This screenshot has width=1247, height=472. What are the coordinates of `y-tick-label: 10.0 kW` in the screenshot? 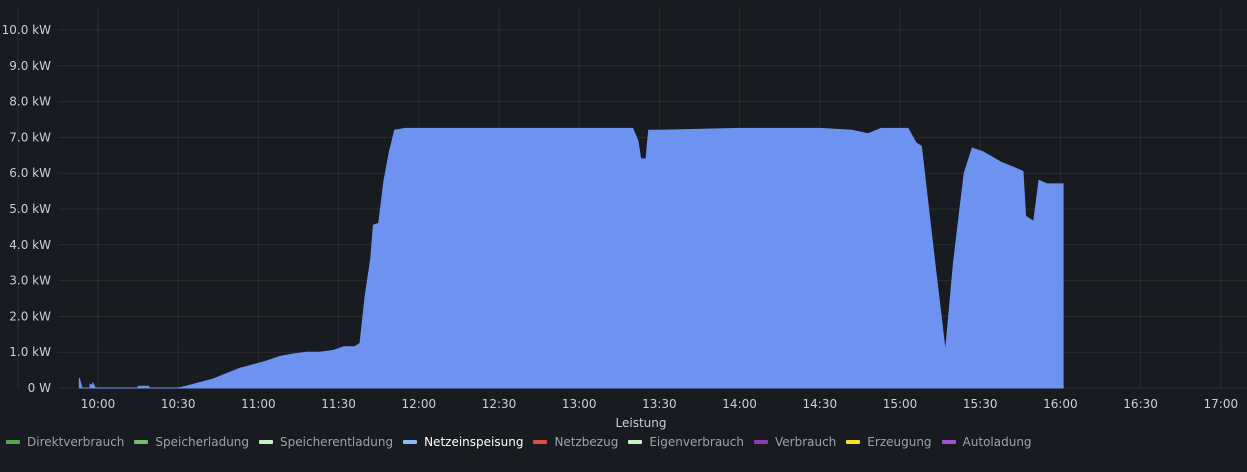 It's located at (26, 30).